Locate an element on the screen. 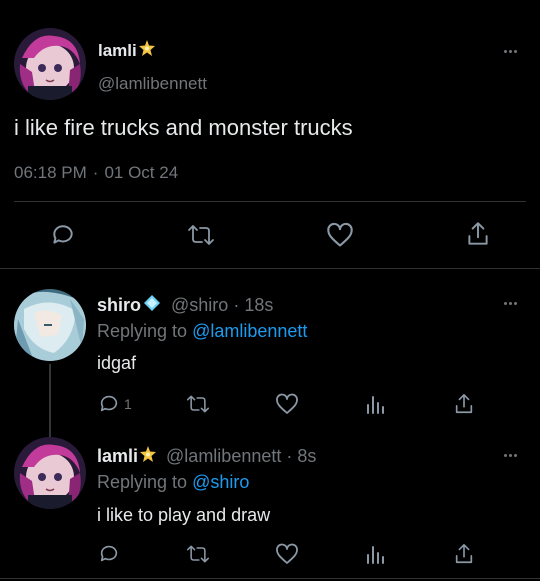  tweet-text: i like fire trucks and monster trucks is located at coordinates (183, 127).